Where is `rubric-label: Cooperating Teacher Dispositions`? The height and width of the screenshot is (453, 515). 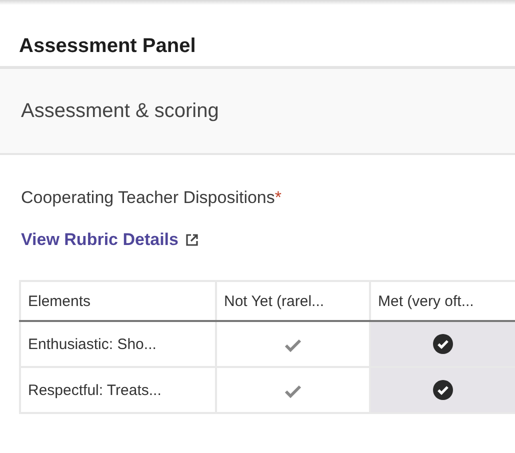
rubric-label: Cooperating Teacher Dispositions is located at coordinates (148, 198).